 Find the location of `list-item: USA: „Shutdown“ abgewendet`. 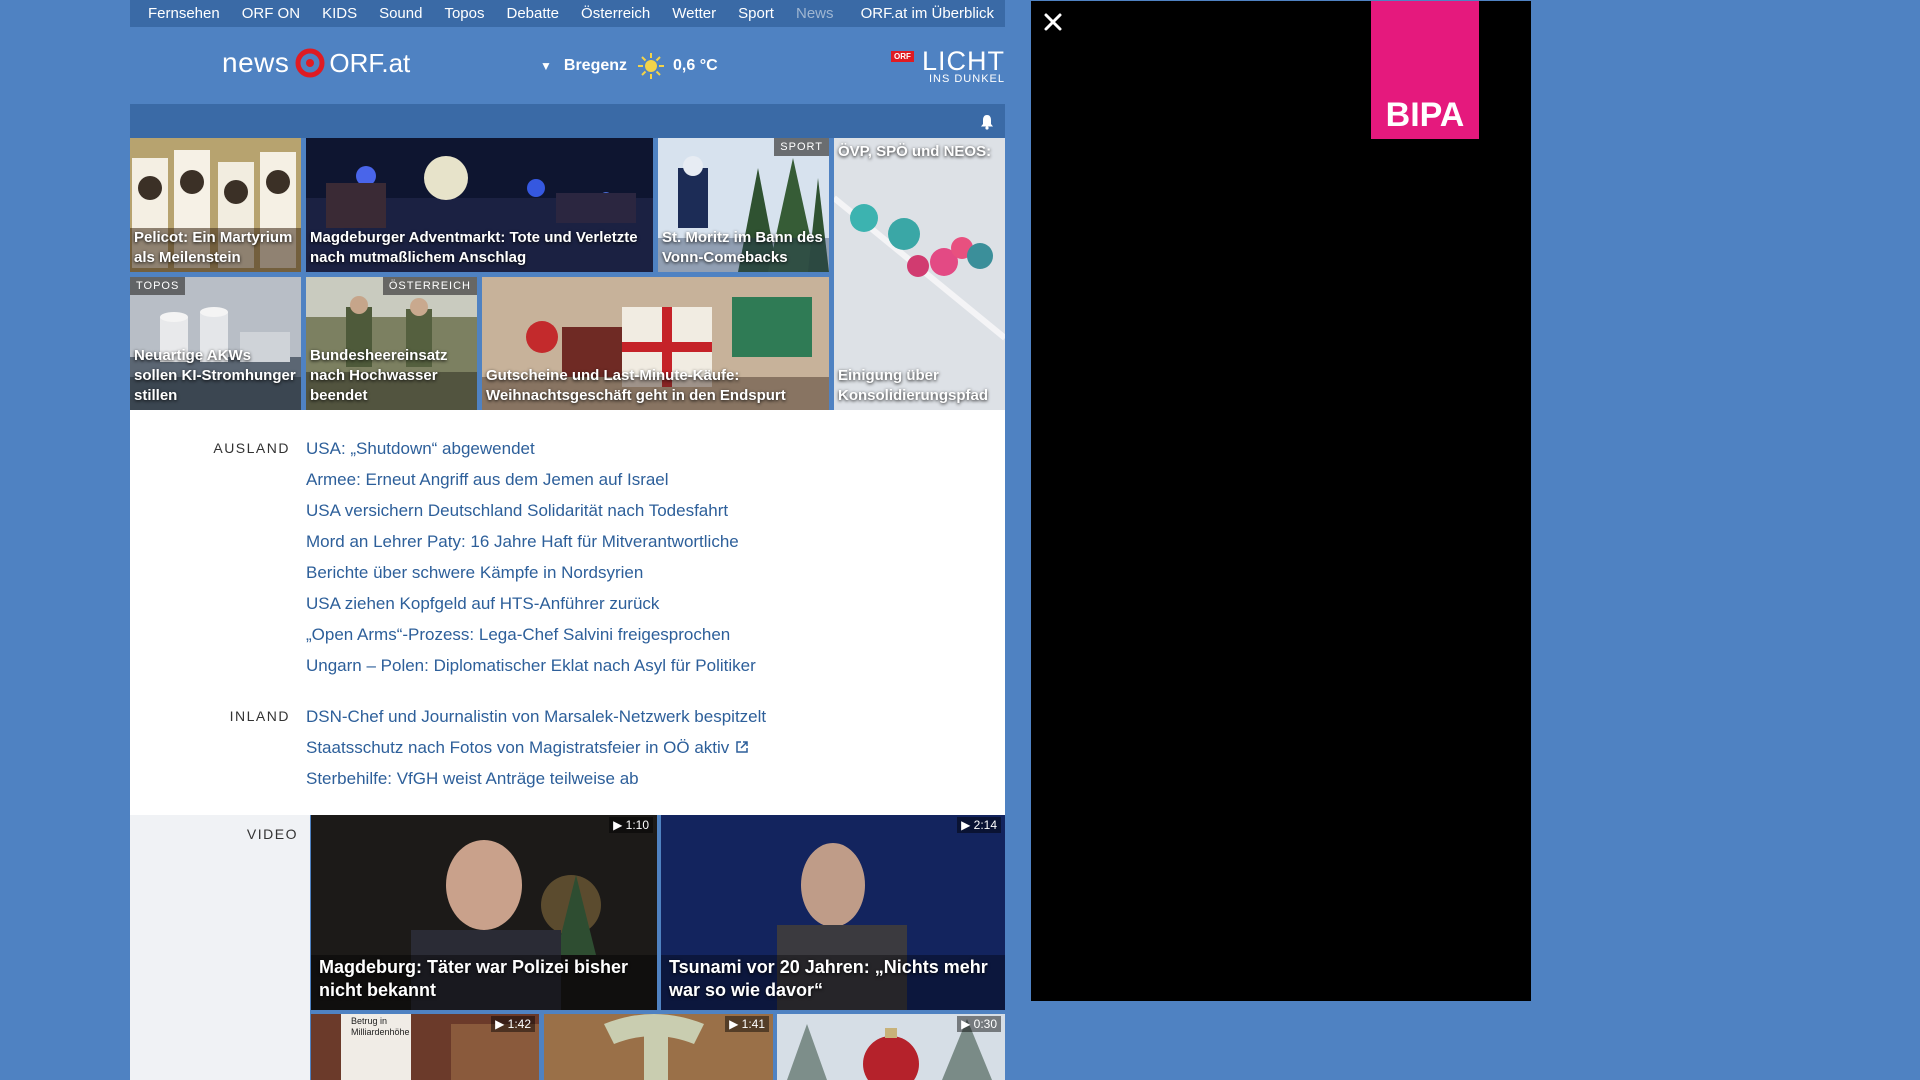

list-item: USA: „Shutdown“ abgewendet is located at coordinates (531, 453).